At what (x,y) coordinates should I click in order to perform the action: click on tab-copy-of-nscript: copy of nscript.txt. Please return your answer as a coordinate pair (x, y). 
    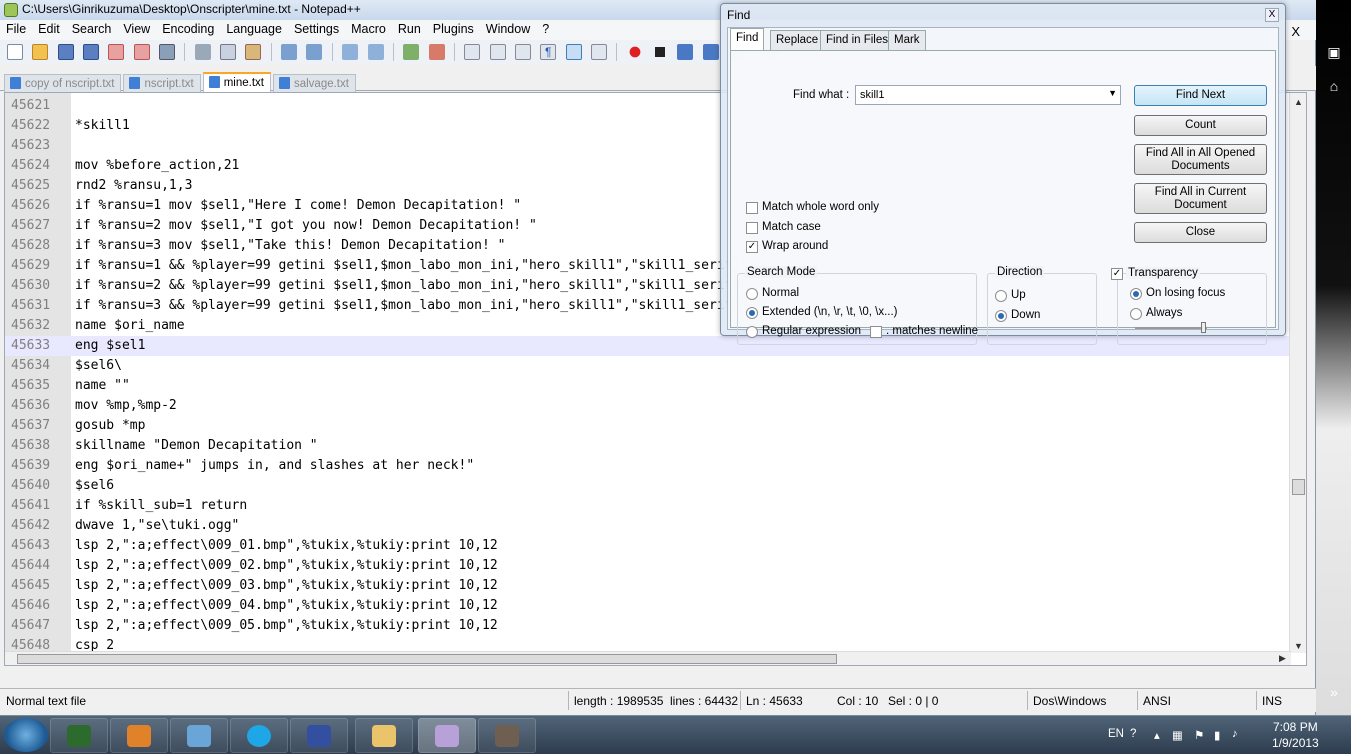
    Looking at the image, I should click on (63, 83).